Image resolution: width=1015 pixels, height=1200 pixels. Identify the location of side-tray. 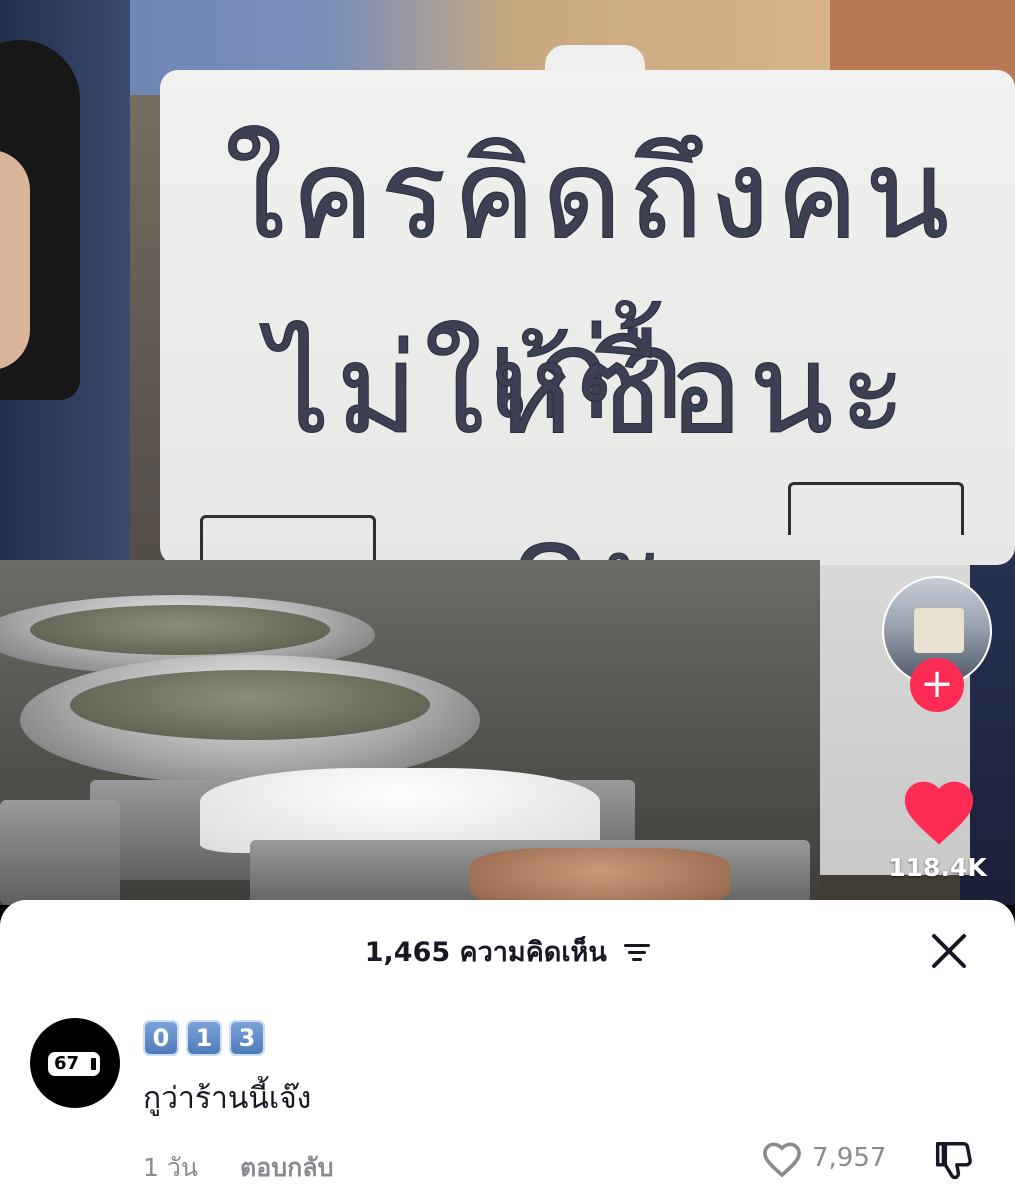
(60, 852).